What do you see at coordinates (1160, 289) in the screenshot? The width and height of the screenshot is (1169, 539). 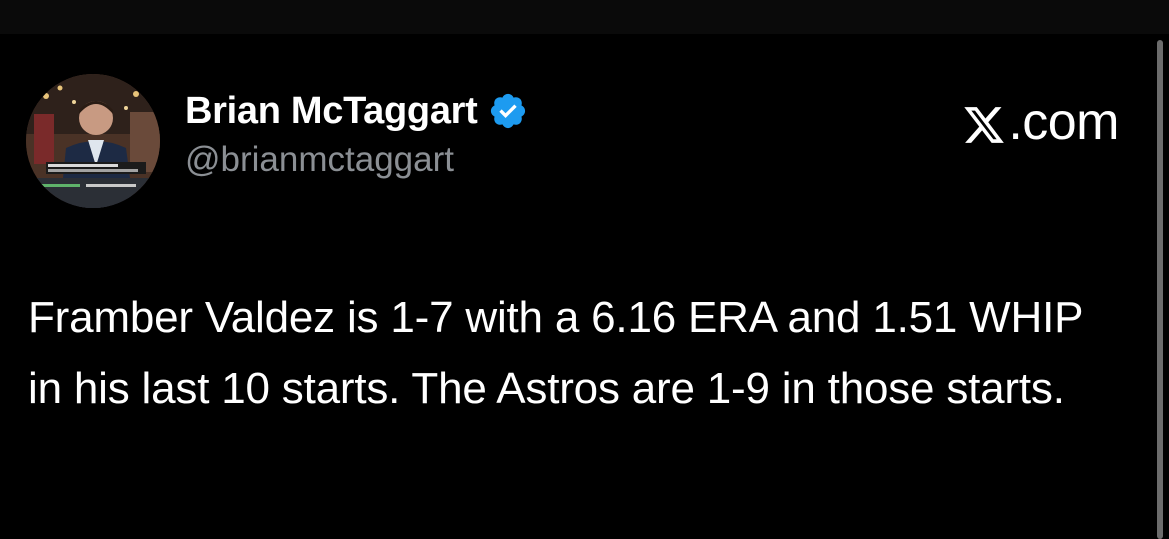 I see `scrollbar-thumb` at bounding box center [1160, 289].